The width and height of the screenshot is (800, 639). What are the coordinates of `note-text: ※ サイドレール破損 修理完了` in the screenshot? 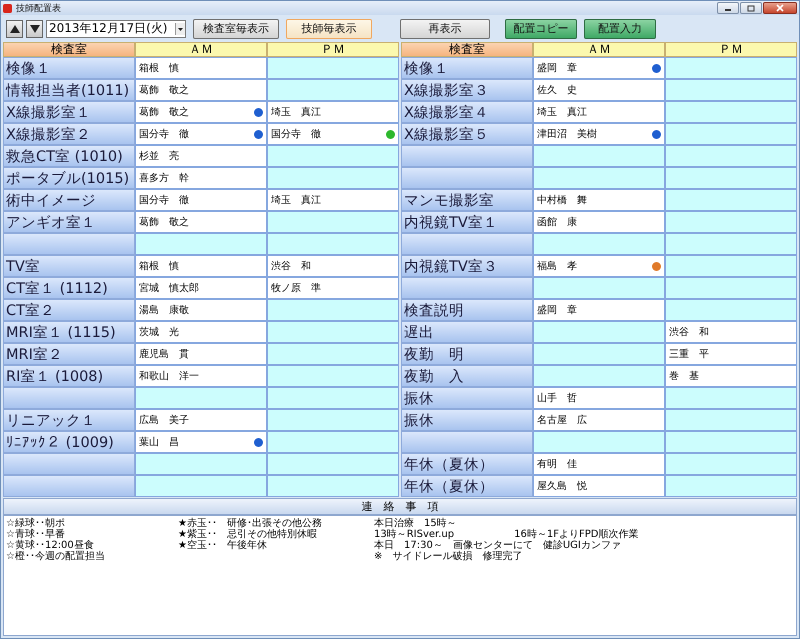 It's located at (448, 556).